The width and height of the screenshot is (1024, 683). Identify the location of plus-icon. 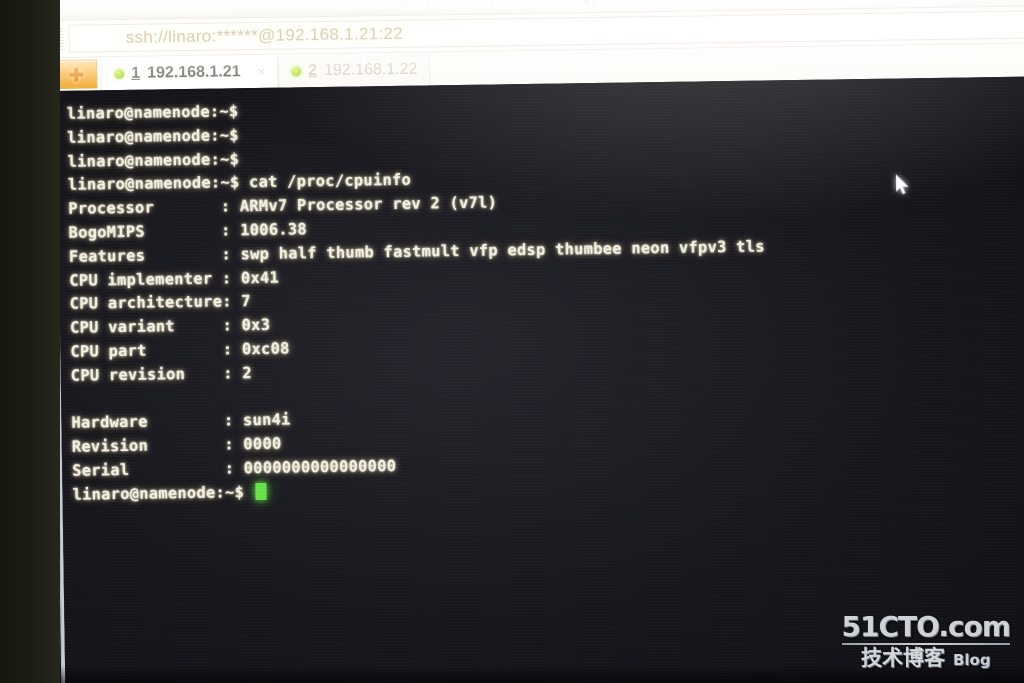
(76, 74).